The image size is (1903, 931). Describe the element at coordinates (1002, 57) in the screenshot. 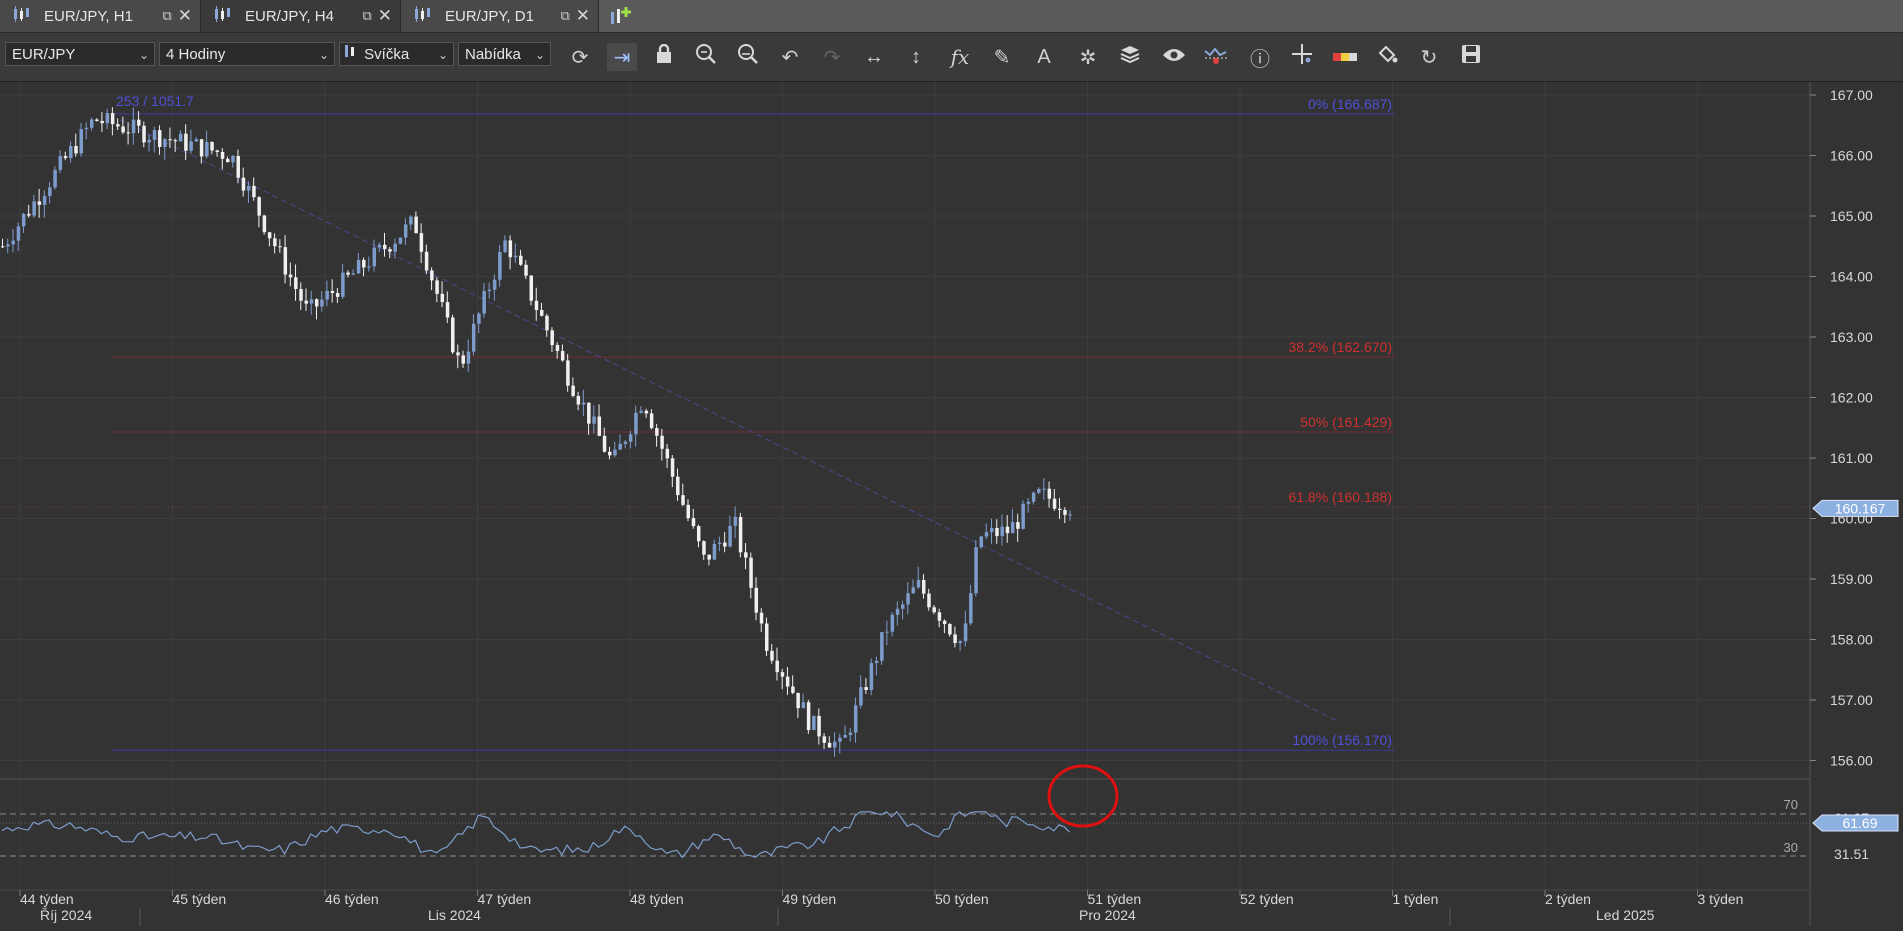

I see `draw-button: ✎` at that location.